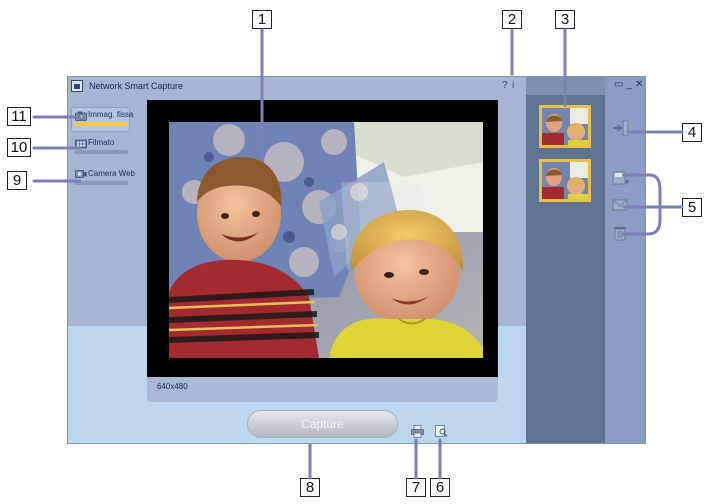 This screenshot has height=504, width=710. Describe the element at coordinates (77, 86) in the screenshot. I see `app-icon` at that location.